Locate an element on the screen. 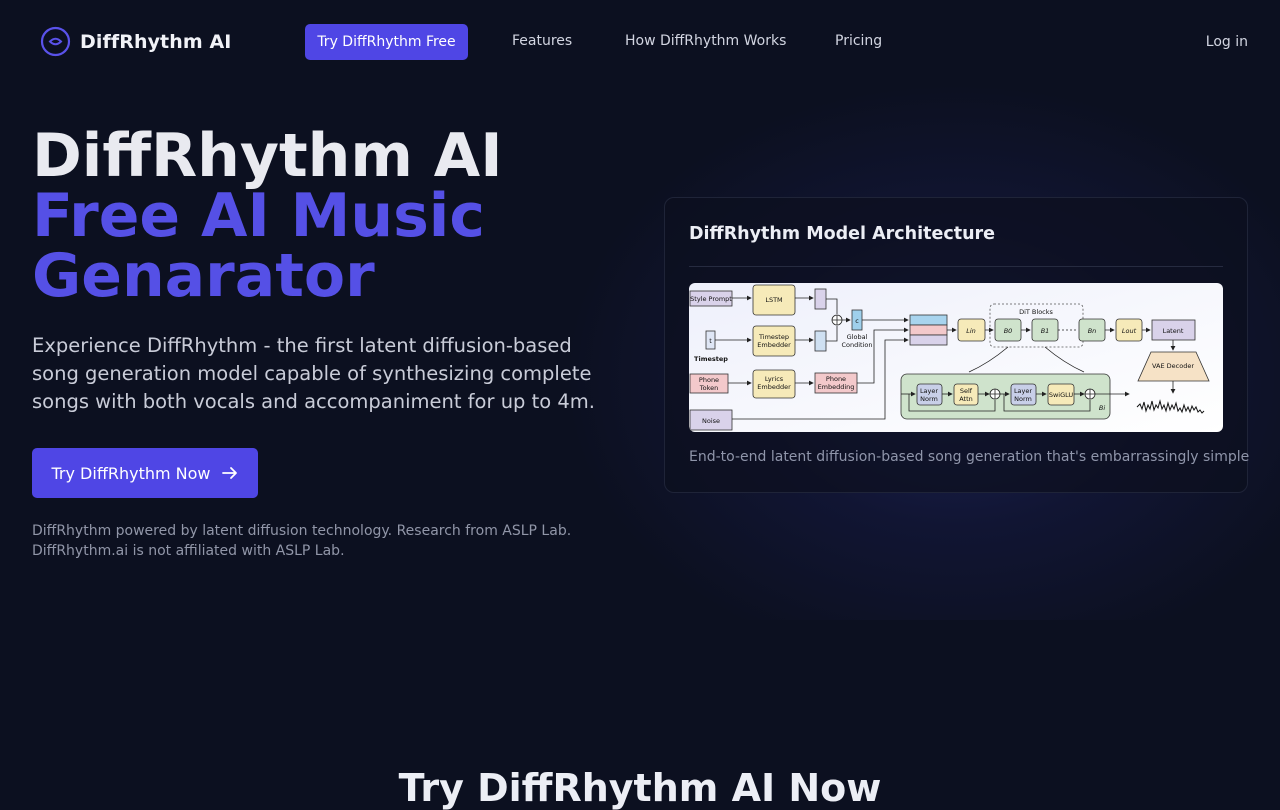 The image size is (1280, 810). hero-title: DiffRhythm AI Free AI Music Genarator is located at coordinates (267, 216).